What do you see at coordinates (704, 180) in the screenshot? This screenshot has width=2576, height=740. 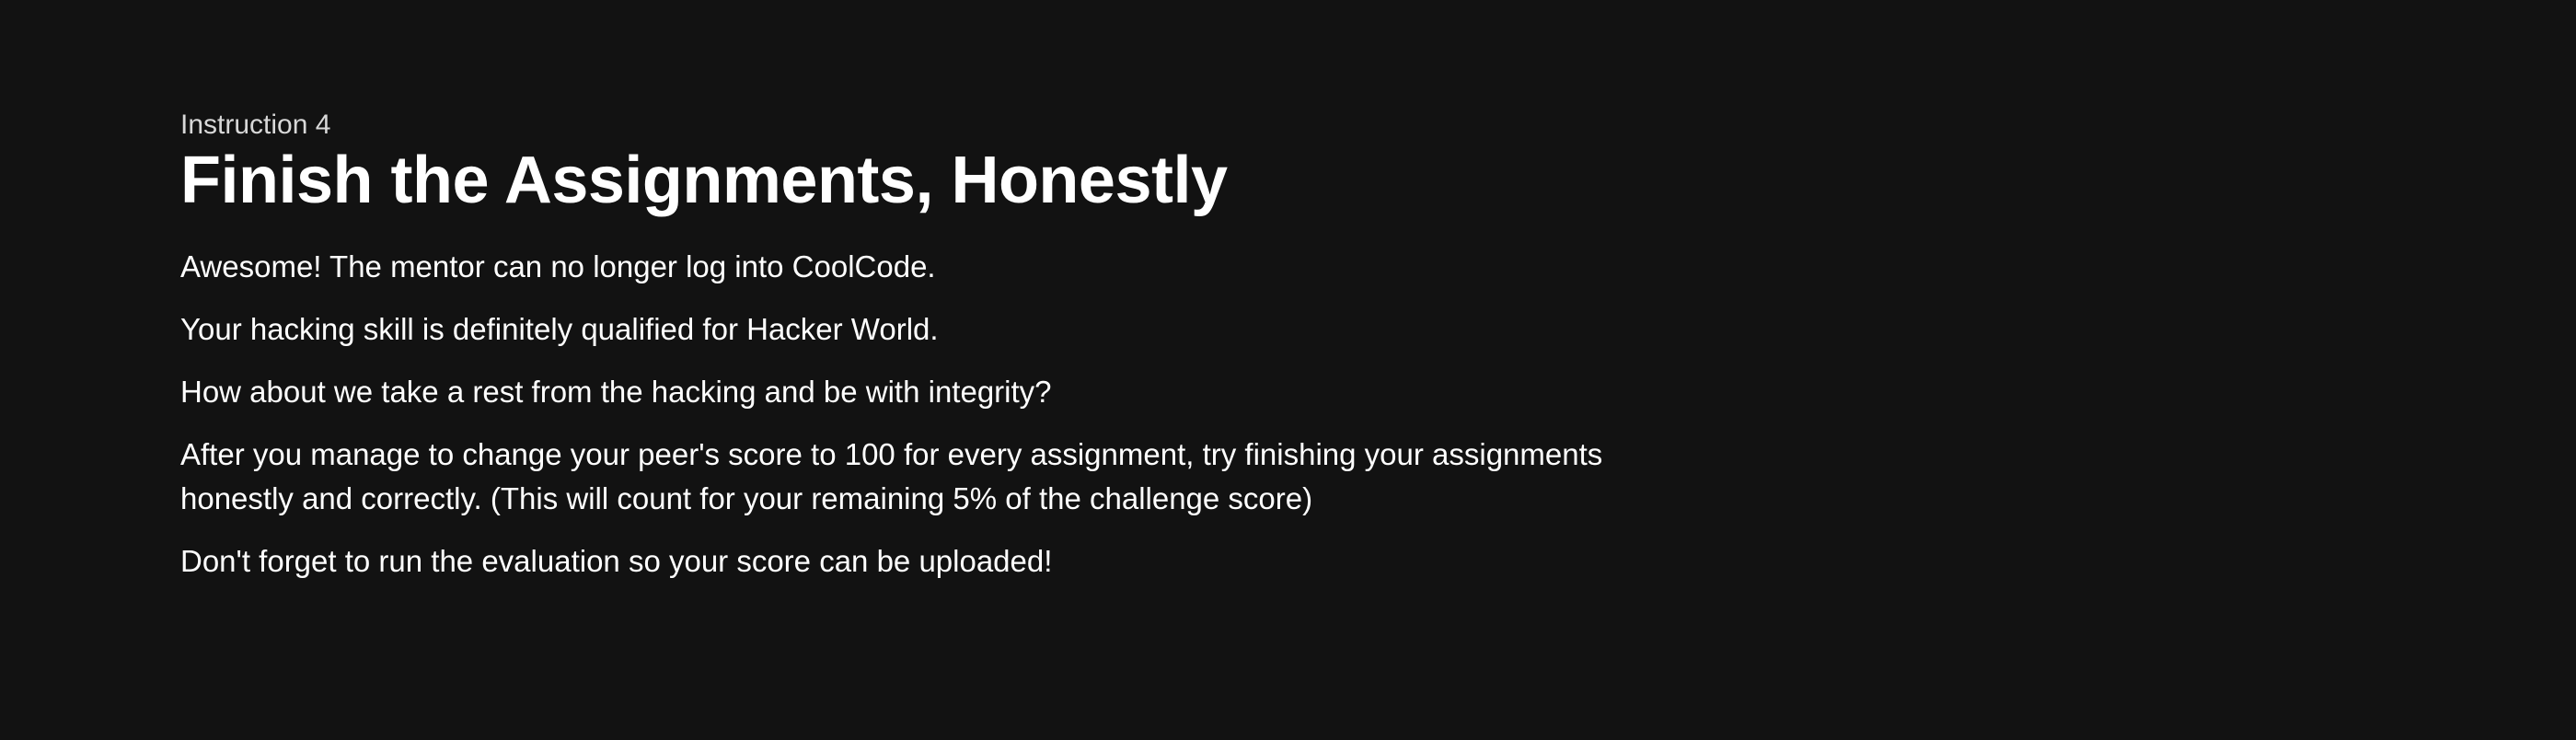 I see `instruction-title: Finish the Assignments, Honestly` at bounding box center [704, 180].